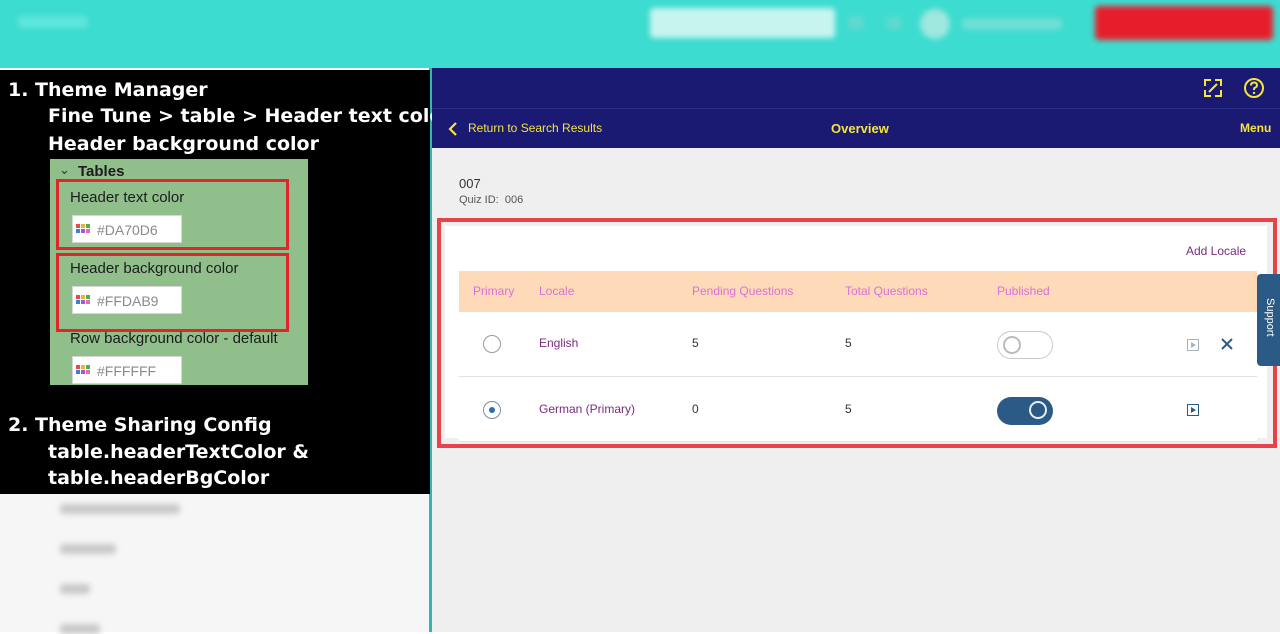  I want to click on quiz-id-value: 006, so click(514, 200).